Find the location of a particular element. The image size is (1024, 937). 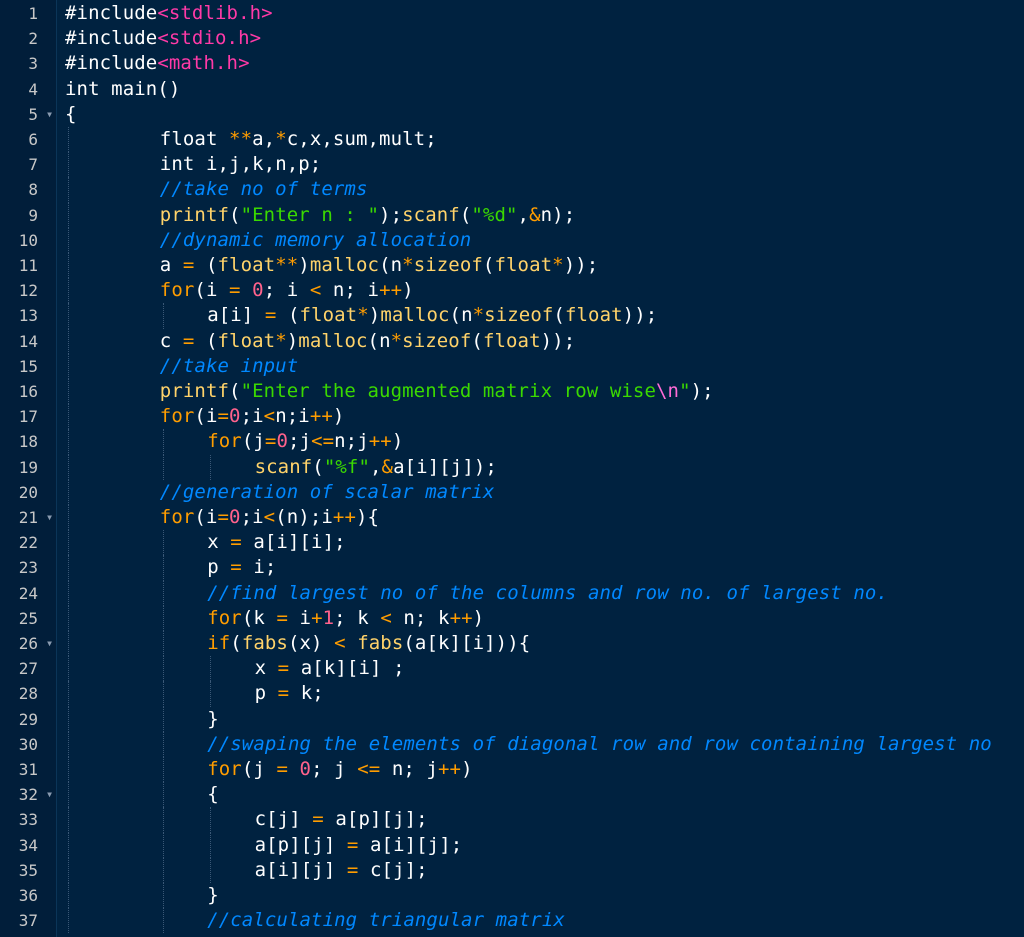

gutter-line: 17 is located at coordinates (28, 416).